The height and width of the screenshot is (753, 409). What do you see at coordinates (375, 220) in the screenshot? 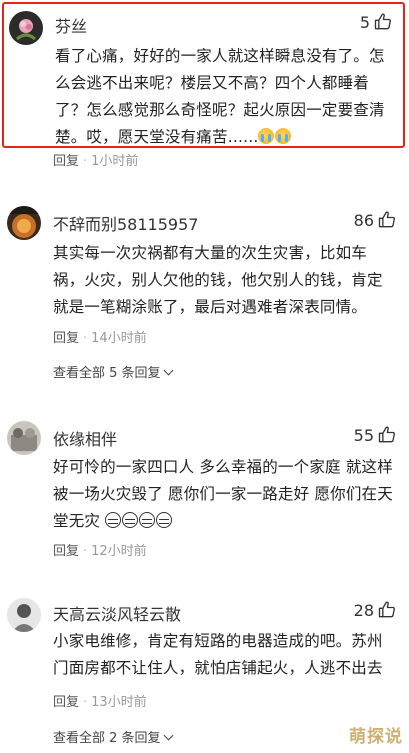
I see `like-button: 86` at bounding box center [375, 220].